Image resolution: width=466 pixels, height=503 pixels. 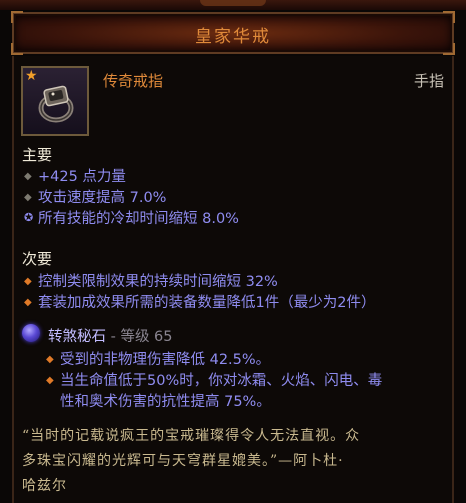 What do you see at coordinates (233, 37) in the screenshot?
I see `item-title: 皇家华戒` at bounding box center [233, 37].